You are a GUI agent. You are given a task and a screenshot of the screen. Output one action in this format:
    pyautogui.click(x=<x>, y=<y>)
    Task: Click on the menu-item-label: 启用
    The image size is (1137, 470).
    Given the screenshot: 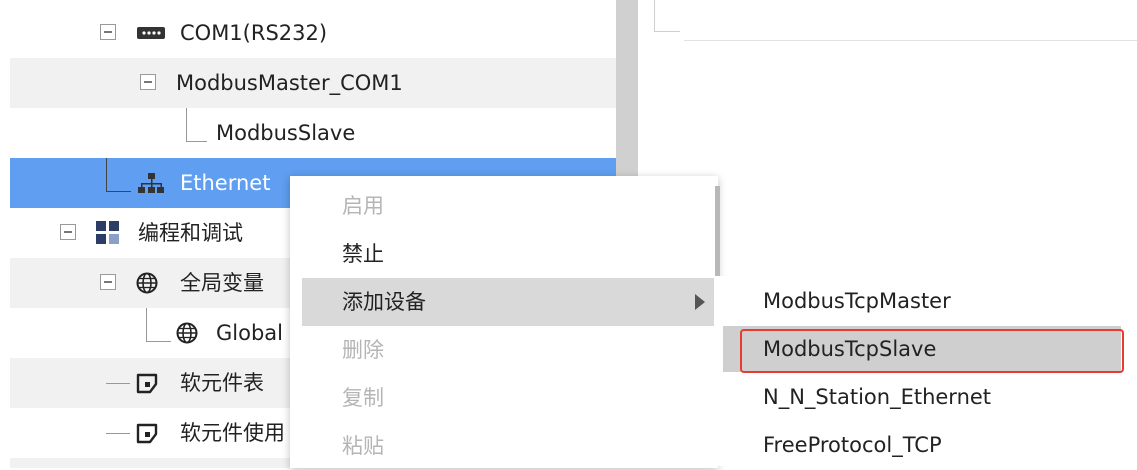 What is the action you would take?
    pyautogui.click(x=363, y=206)
    